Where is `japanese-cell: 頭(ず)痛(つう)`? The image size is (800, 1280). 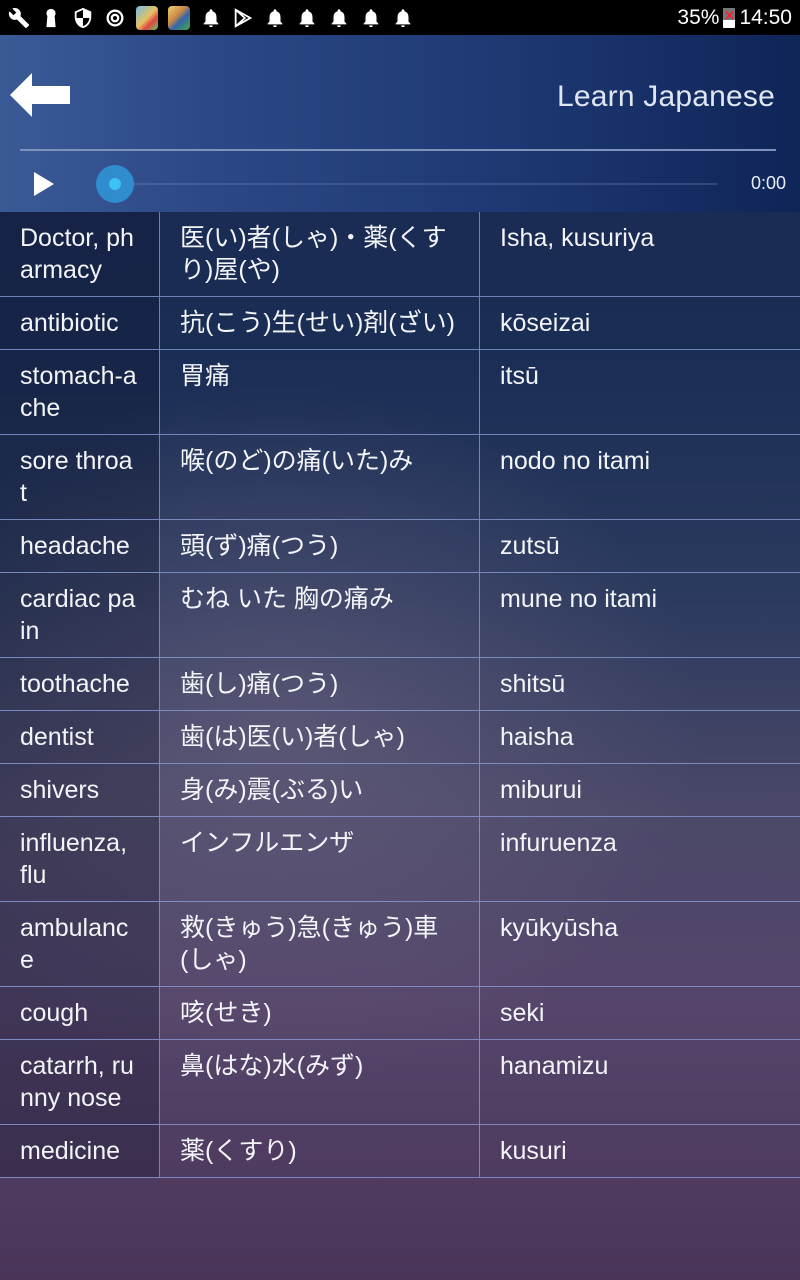 japanese-cell: 頭(ず)痛(つう) is located at coordinates (320, 546).